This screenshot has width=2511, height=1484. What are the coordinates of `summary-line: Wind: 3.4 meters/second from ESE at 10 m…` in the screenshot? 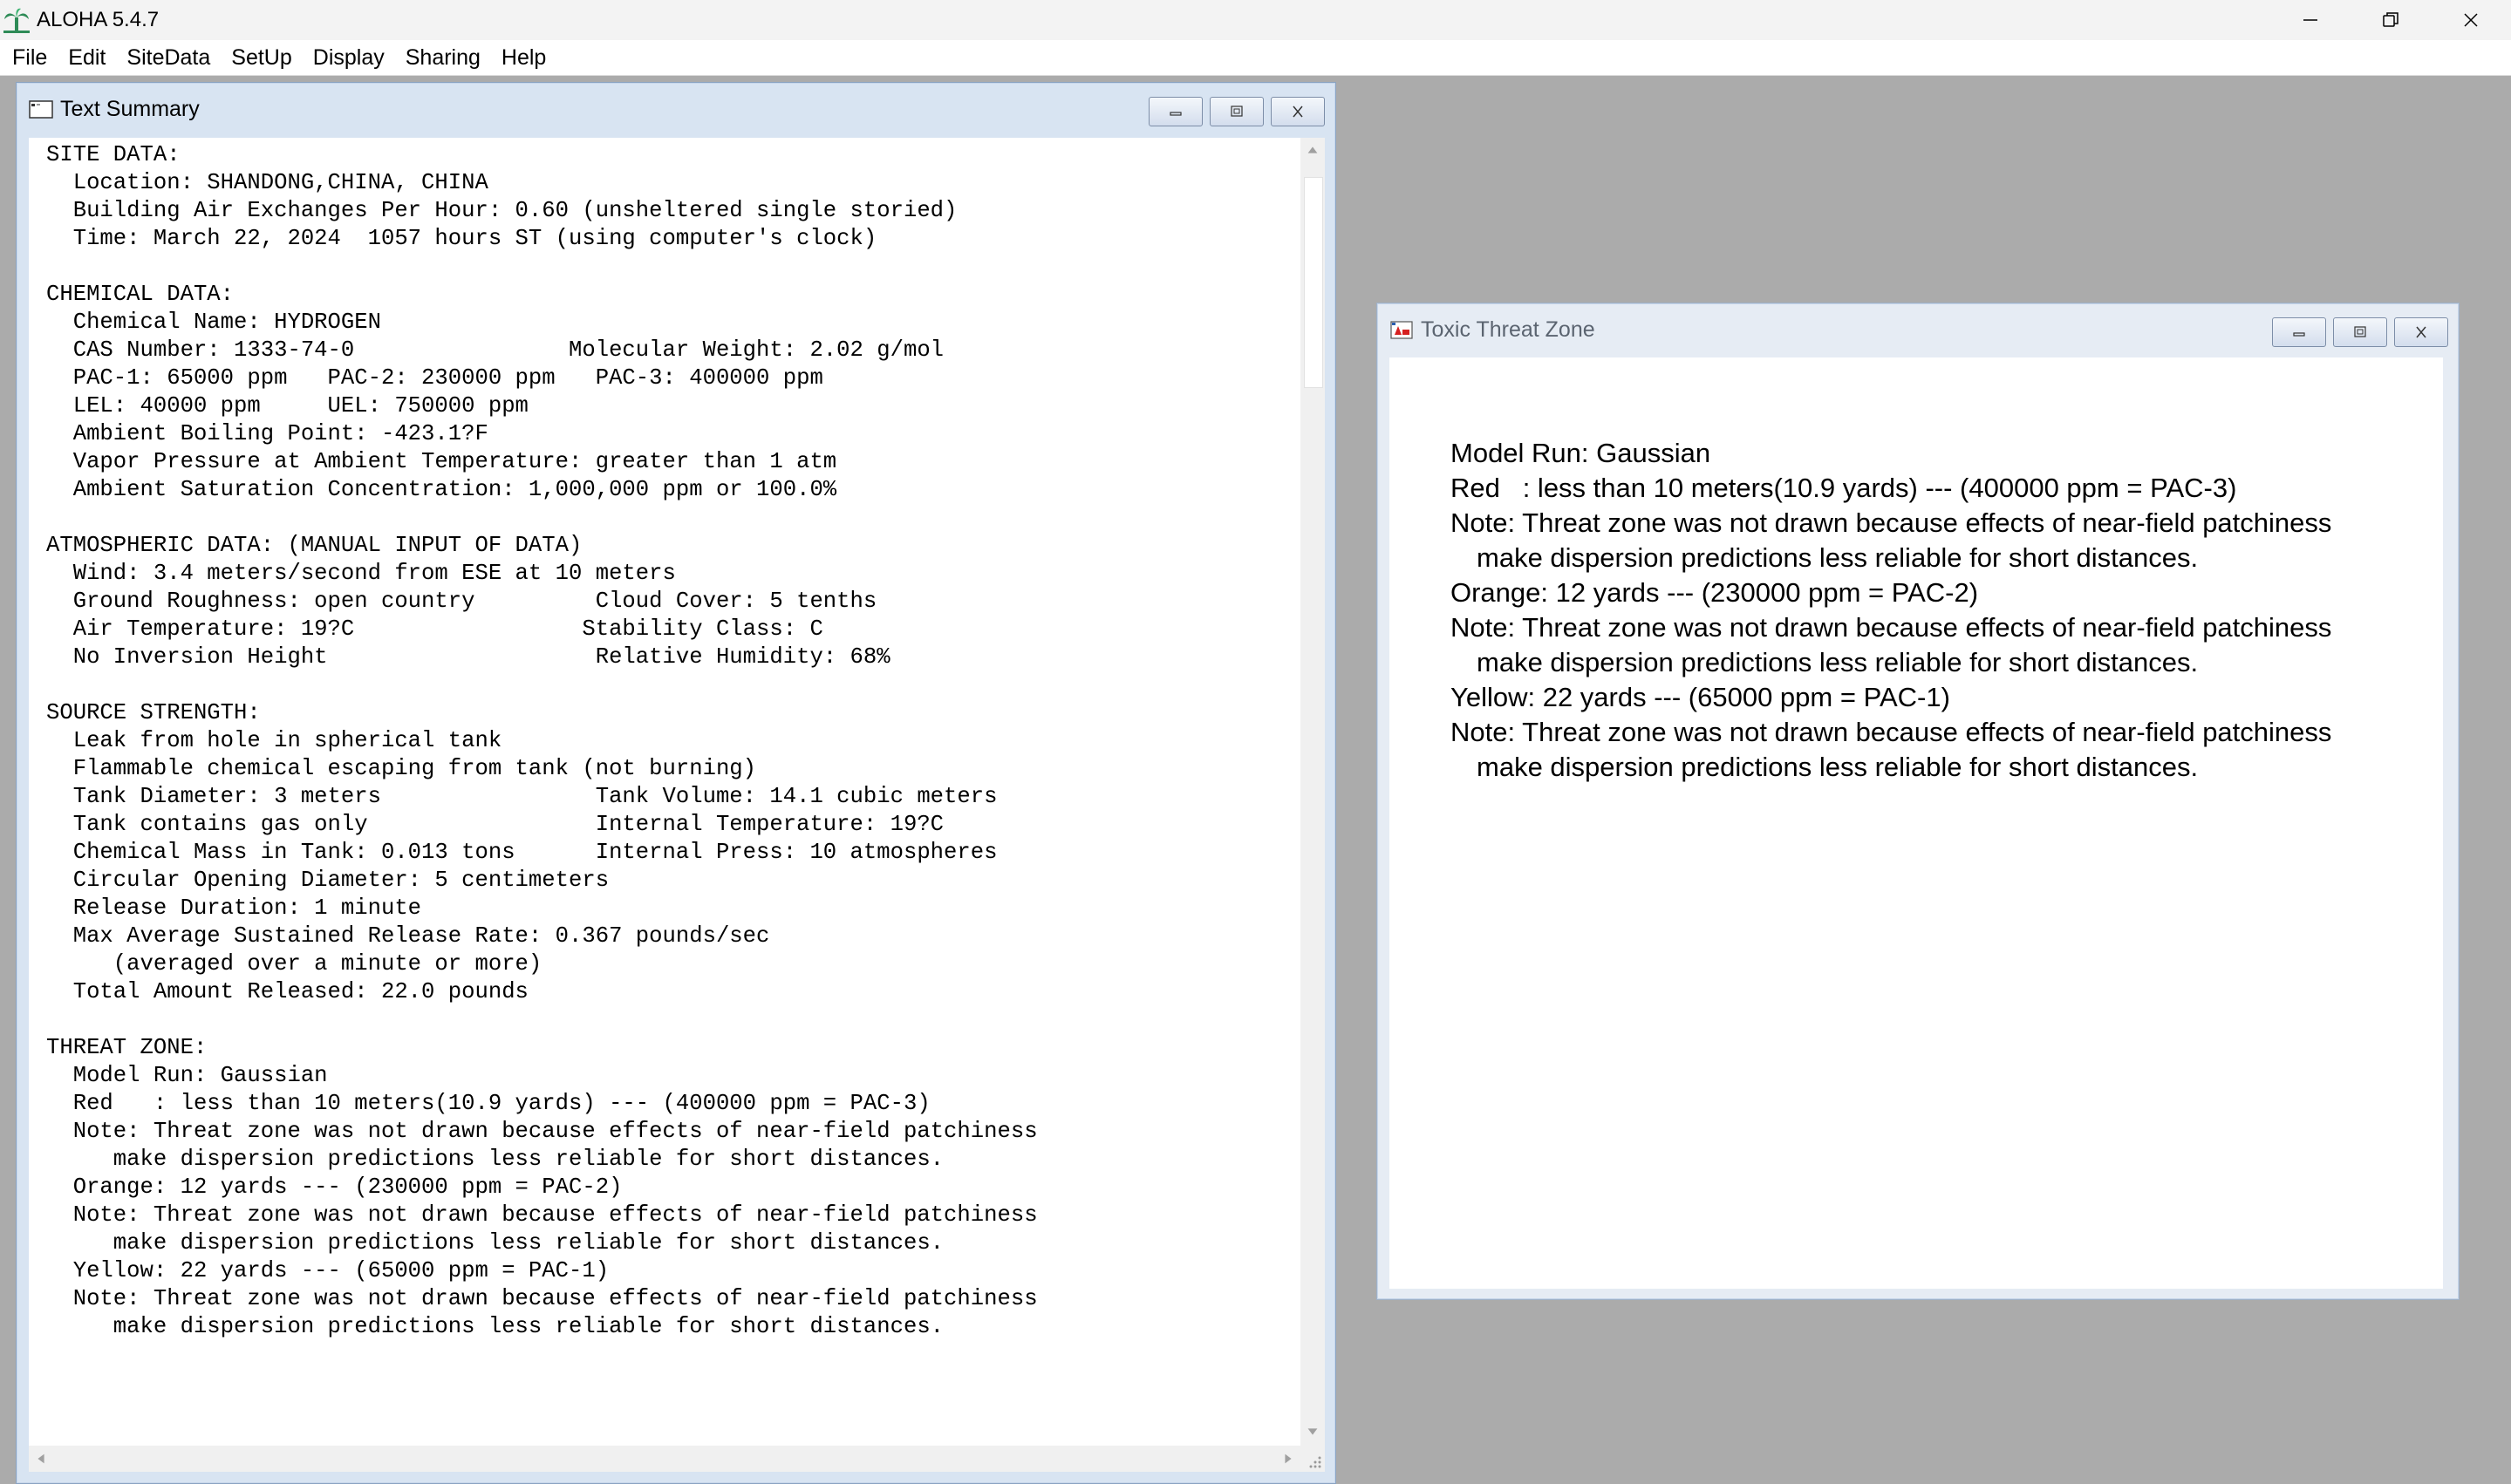 It's located at (361, 573).